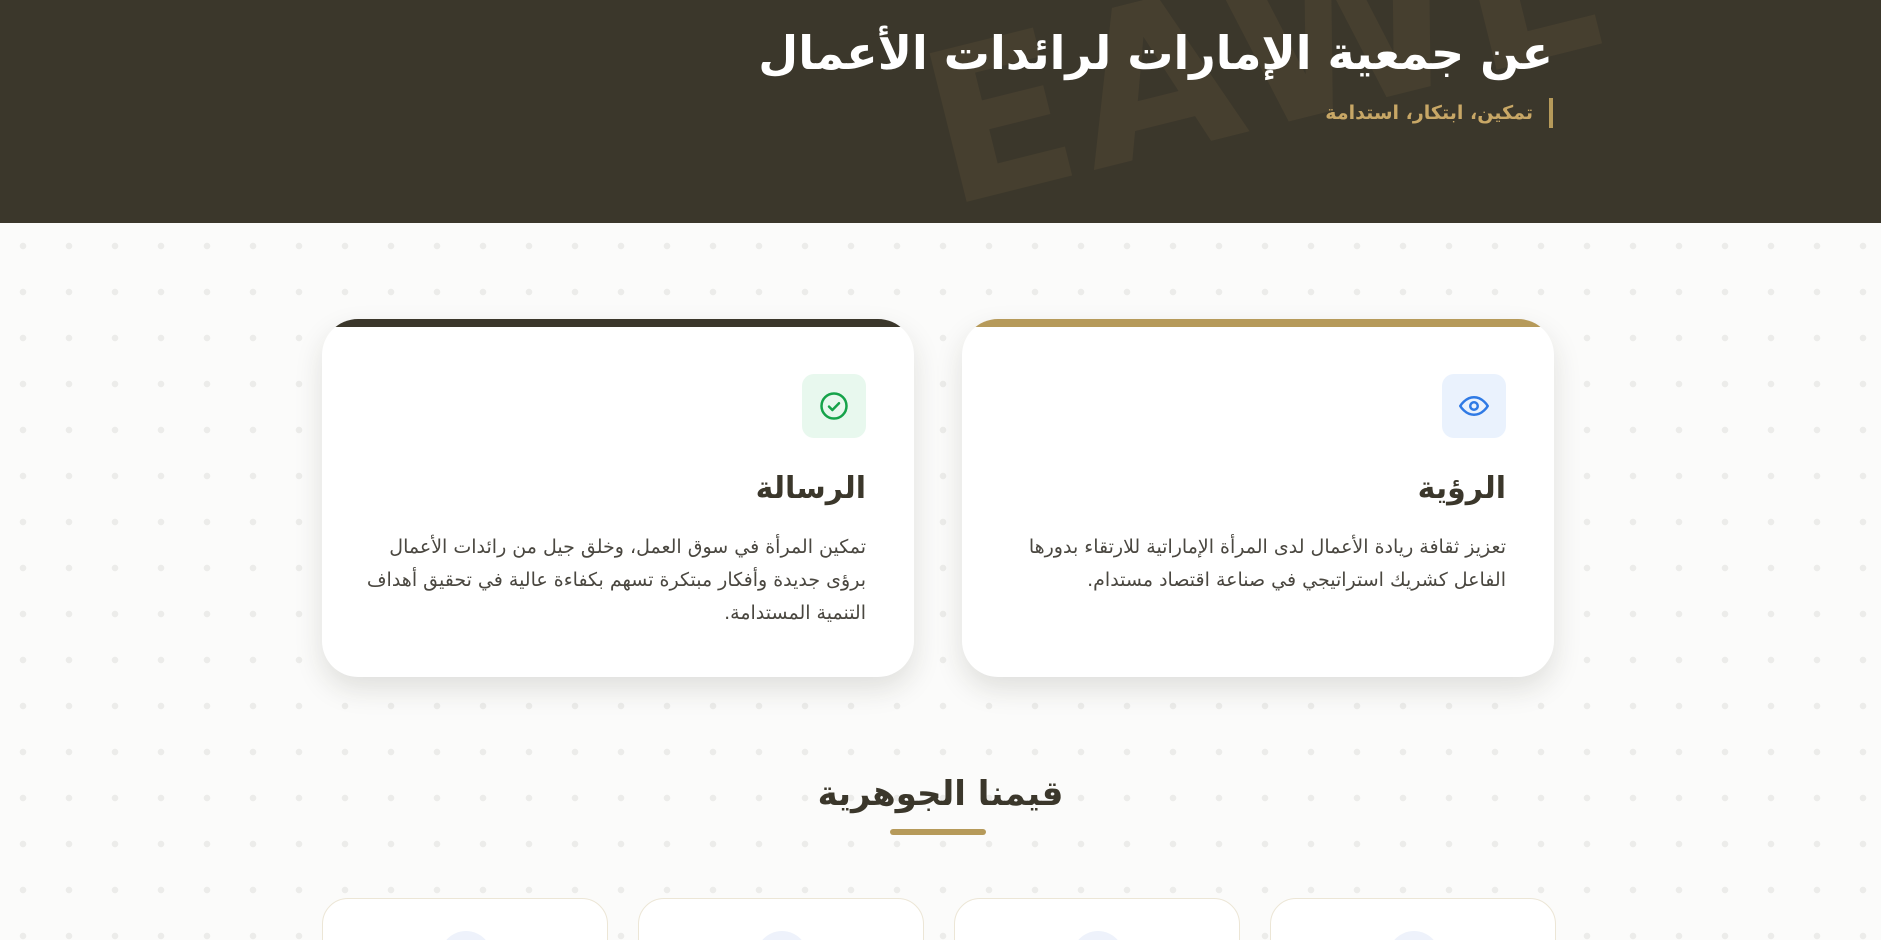  Describe the element at coordinates (940, 794) in the screenshot. I see `values-title: قيمنا الجوهرية` at that location.